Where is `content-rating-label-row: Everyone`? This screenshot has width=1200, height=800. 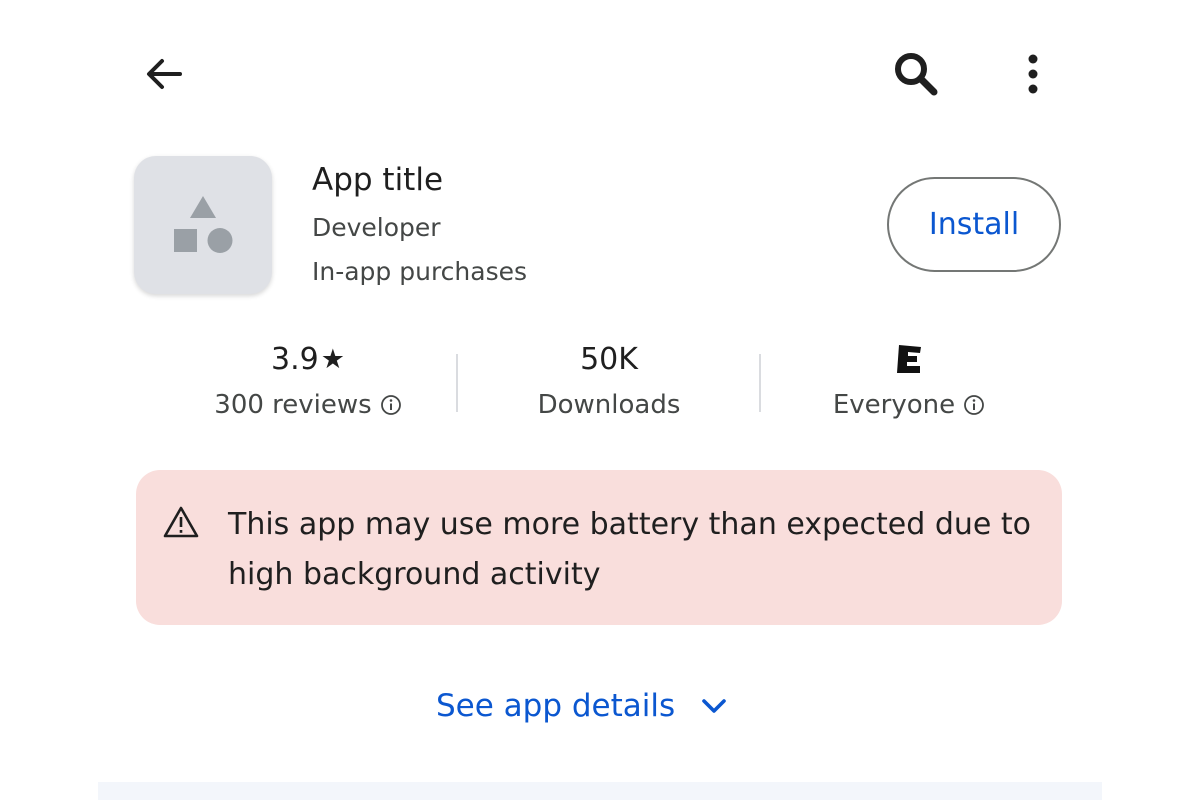
content-rating-label-row: Everyone is located at coordinates (909, 405).